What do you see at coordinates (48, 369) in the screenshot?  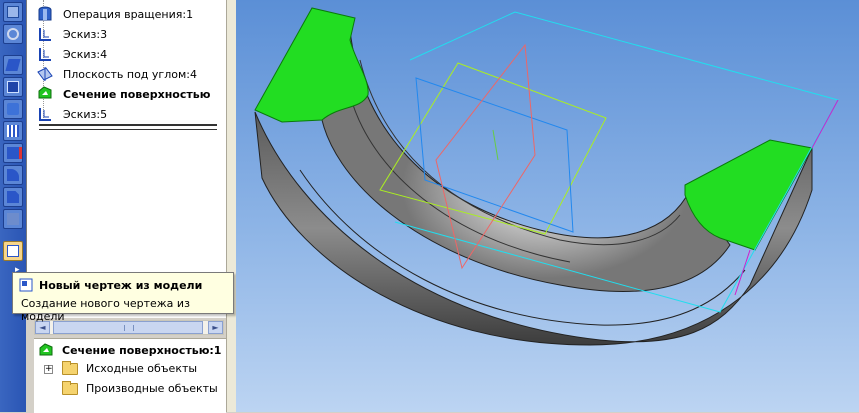 I see `expand-button: +` at bounding box center [48, 369].